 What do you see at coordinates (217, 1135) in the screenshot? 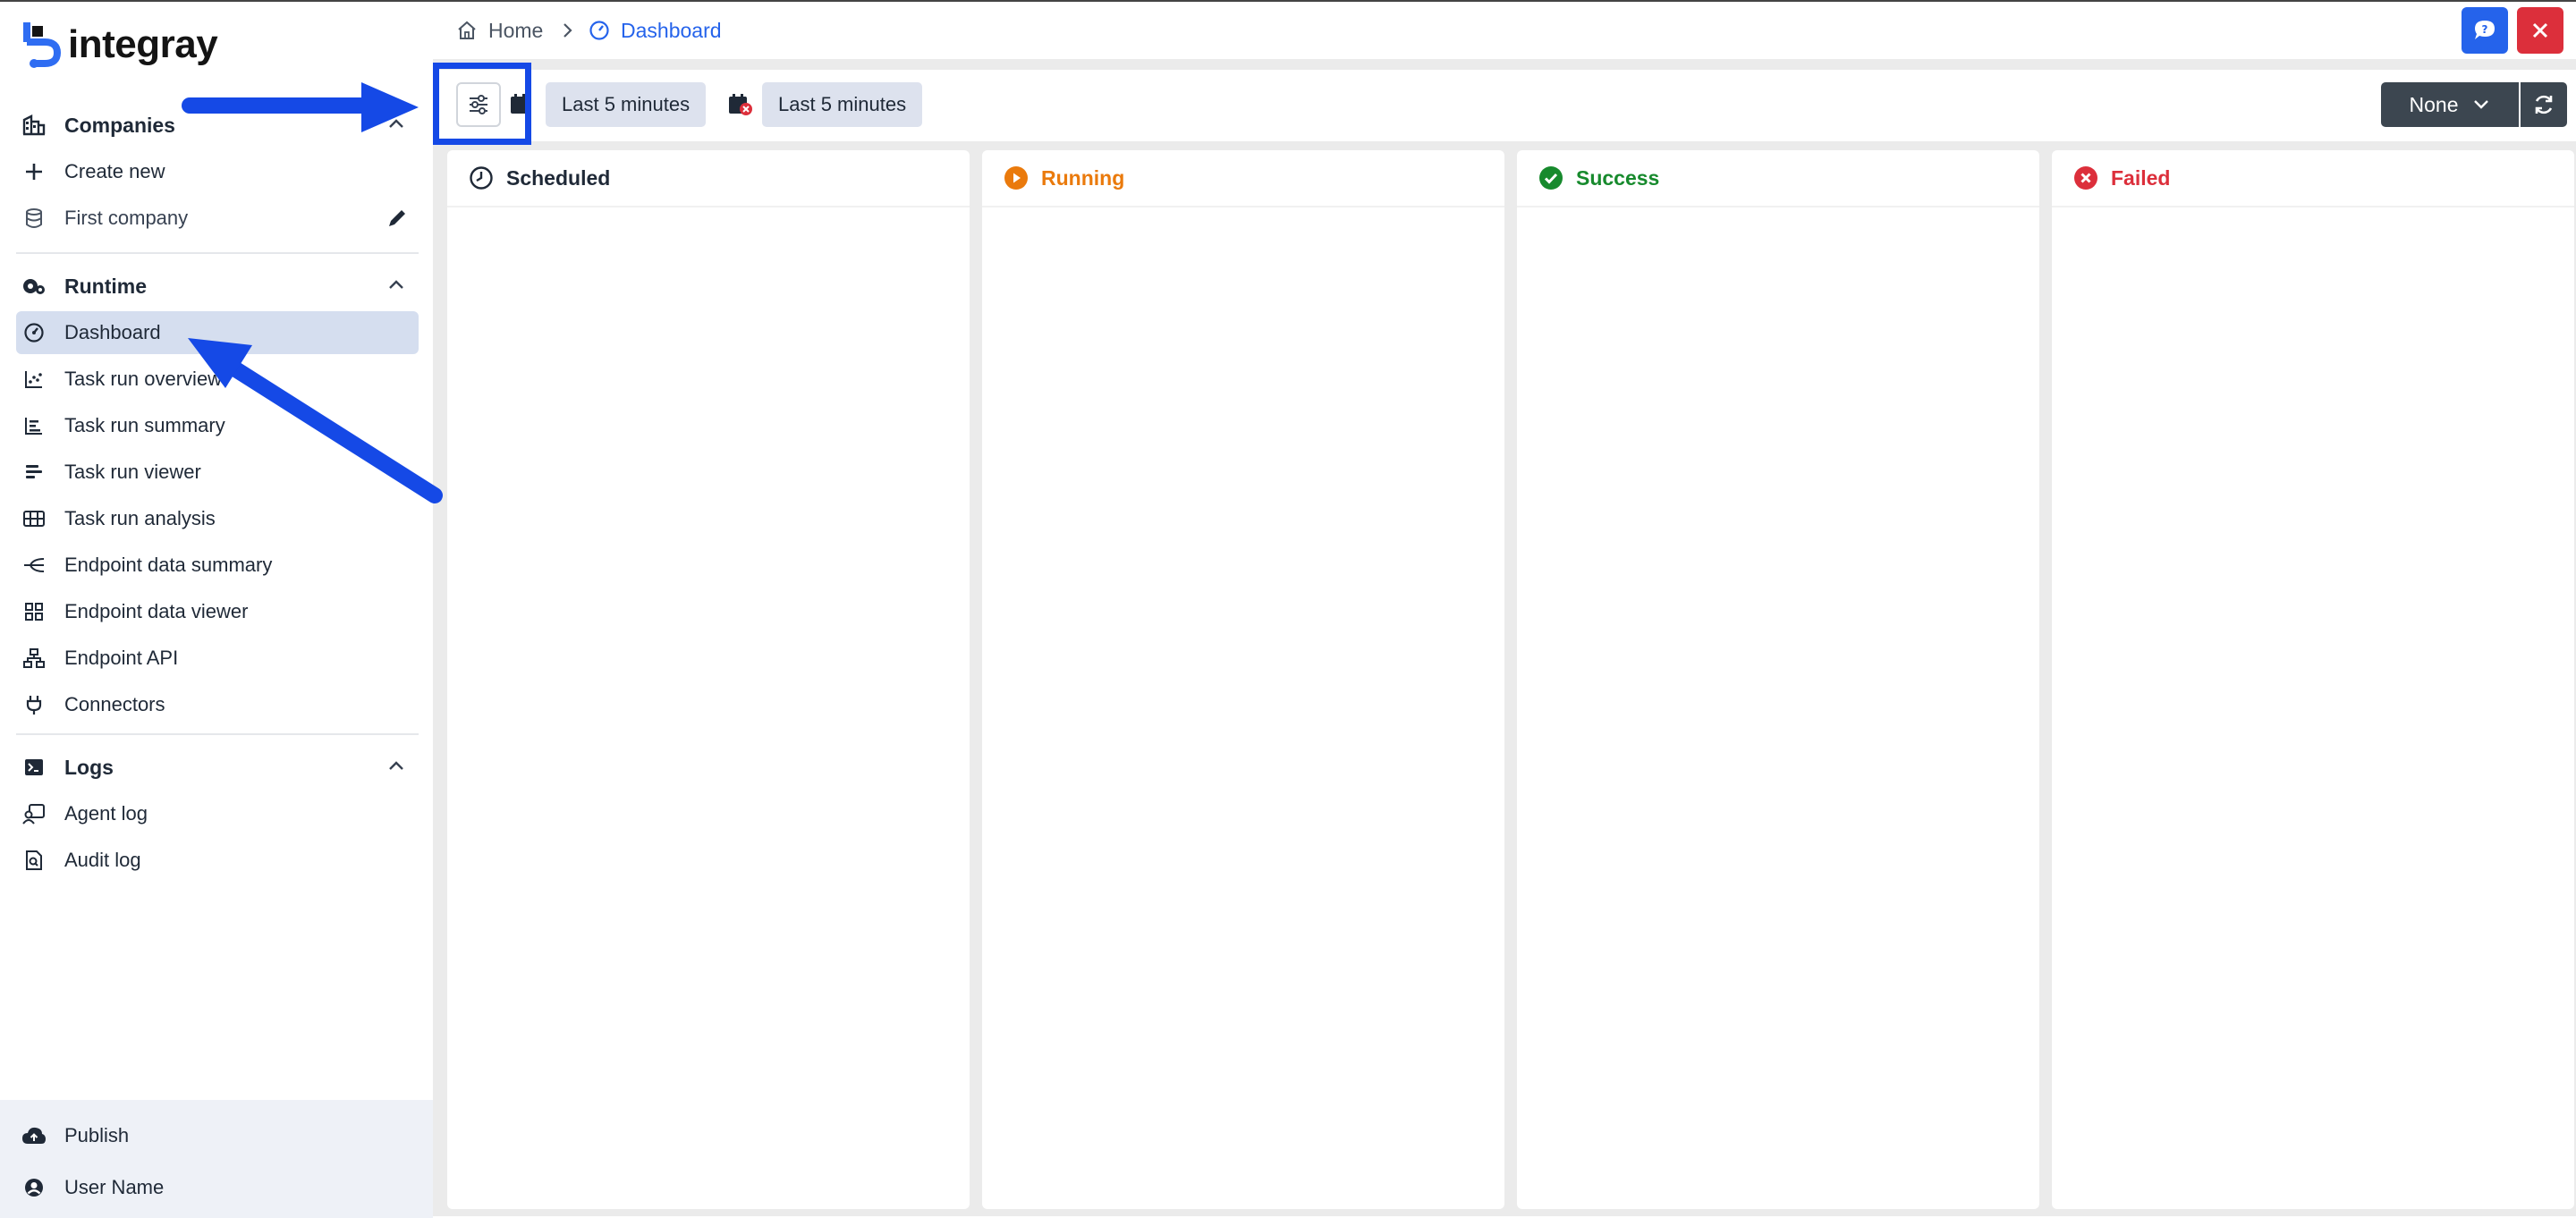
I see `sidebar-item-publish: Publish` at bounding box center [217, 1135].